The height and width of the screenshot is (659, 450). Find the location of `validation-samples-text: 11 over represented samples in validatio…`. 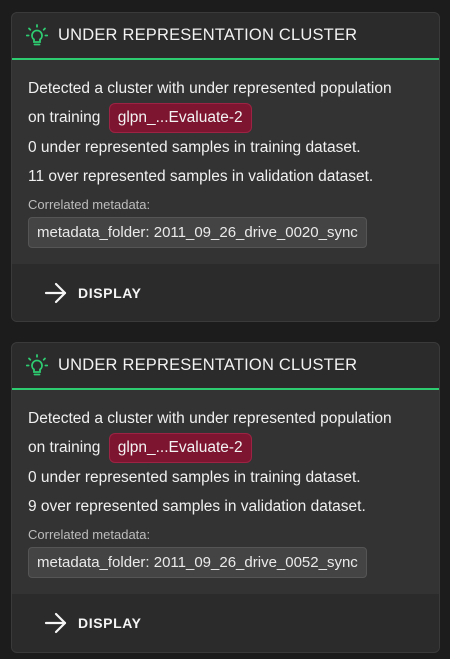

validation-samples-text: 11 over represented samples in validatio… is located at coordinates (201, 176).